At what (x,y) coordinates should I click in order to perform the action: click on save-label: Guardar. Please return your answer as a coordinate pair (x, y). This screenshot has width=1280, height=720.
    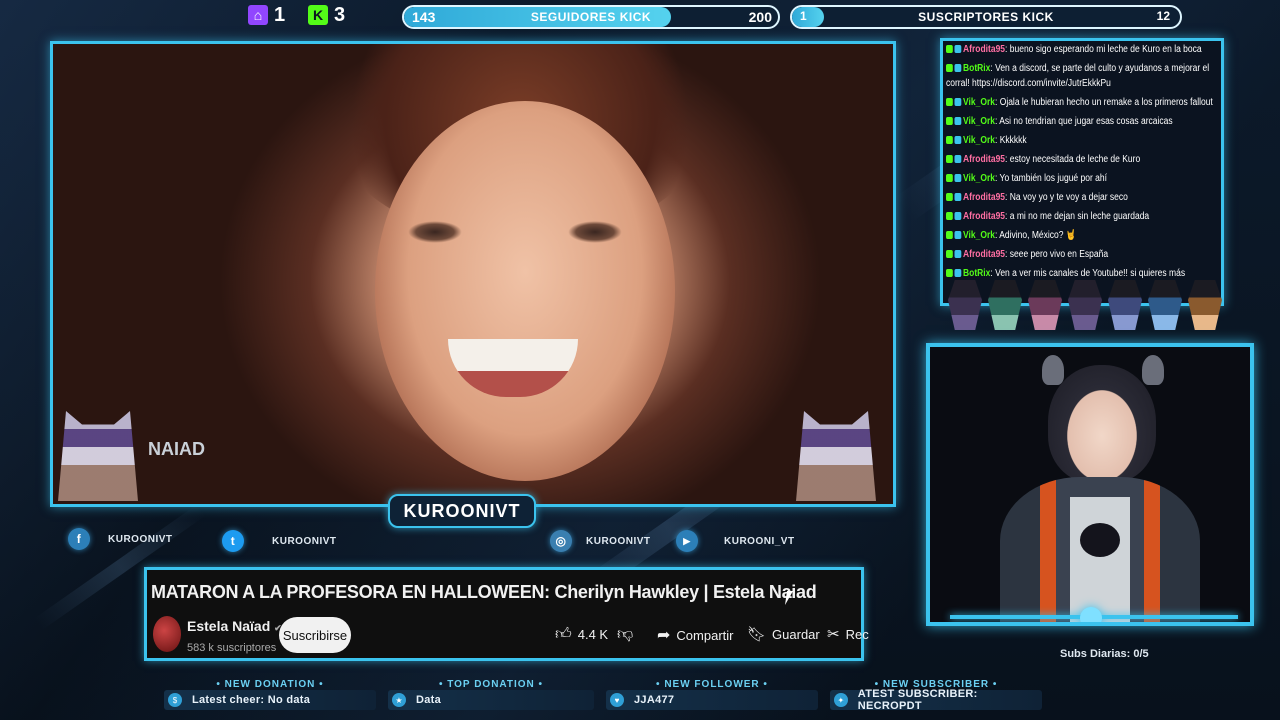
    Looking at the image, I should click on (796, 634).